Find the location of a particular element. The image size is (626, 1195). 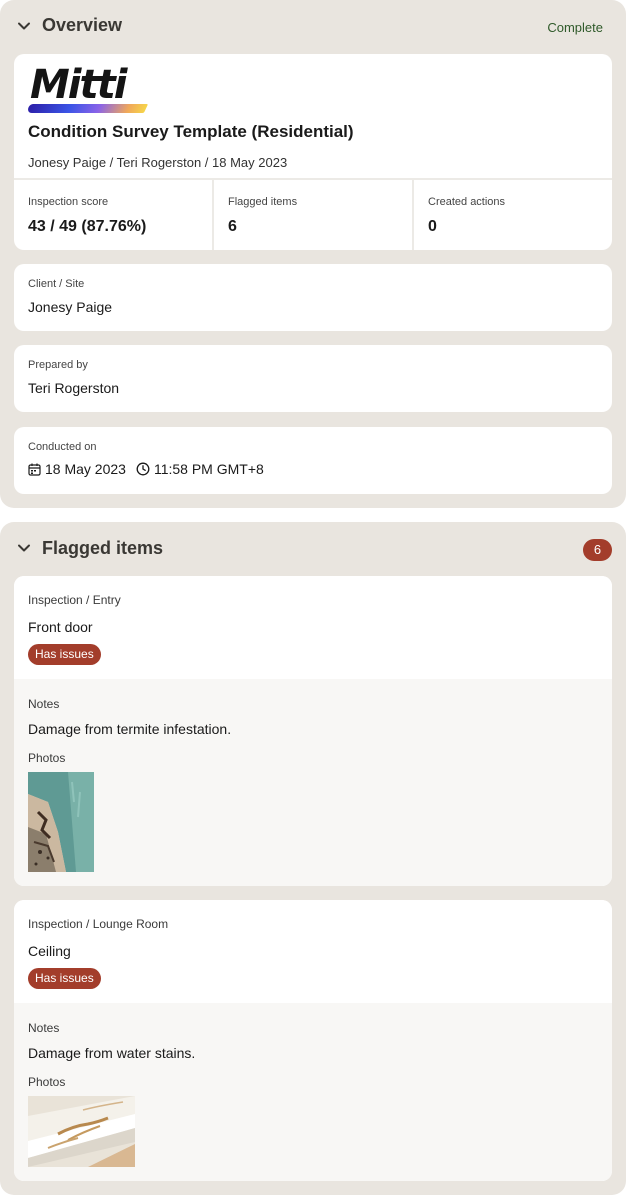

stat-label: Flagged items is located at coordinates (263, 202).